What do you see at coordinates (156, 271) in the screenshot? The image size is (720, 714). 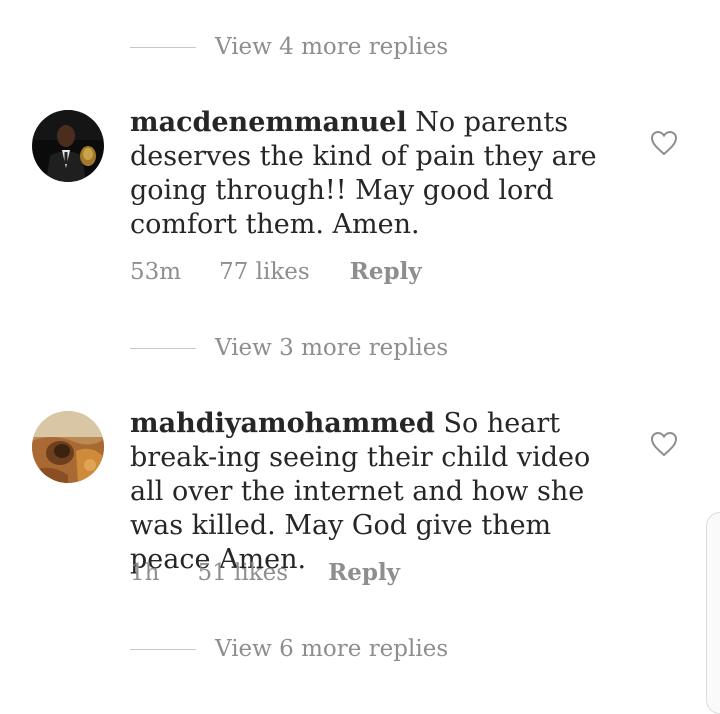 I see `comment-time: 53m` at bounding box center [156, 271].